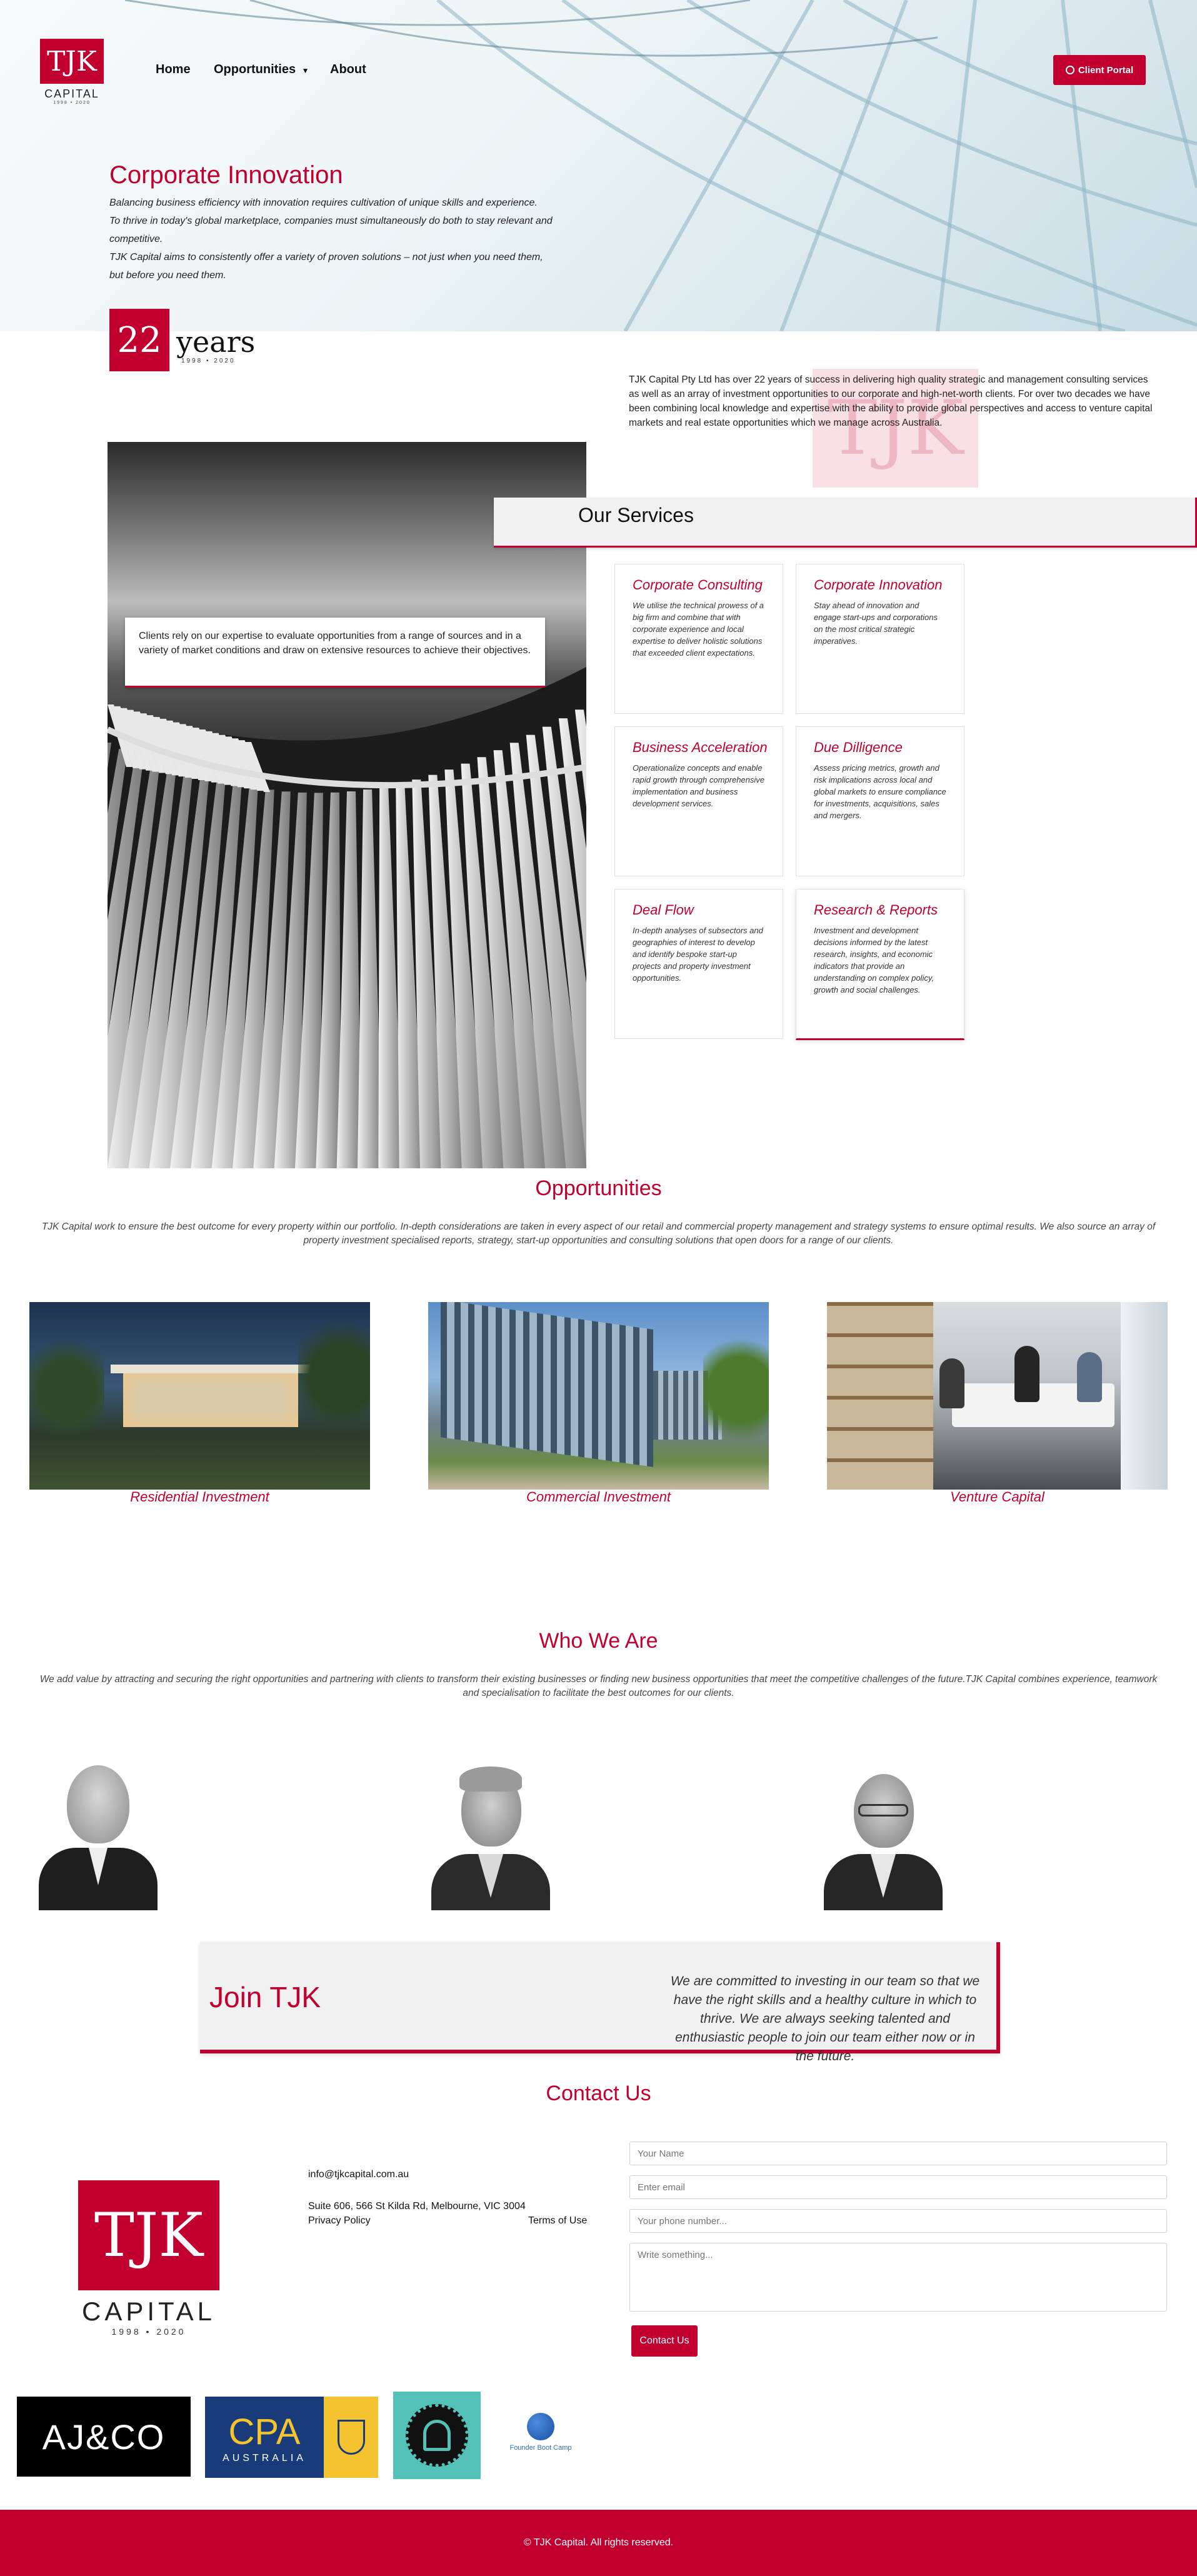 The width and height of the screenshot is (1197, 2576). I want to click on years-badge-range: 1998 • 2020, so click(208, 361).